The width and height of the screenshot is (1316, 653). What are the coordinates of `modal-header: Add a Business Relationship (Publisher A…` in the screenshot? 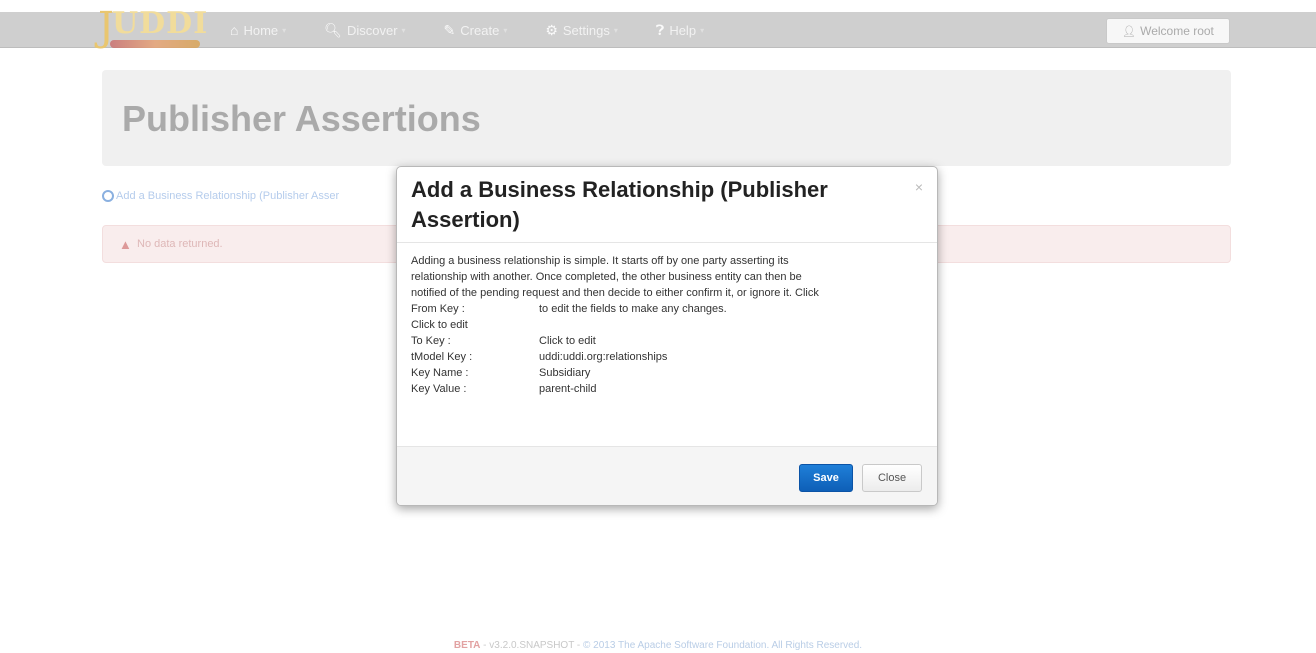 It's located at (667, 205).